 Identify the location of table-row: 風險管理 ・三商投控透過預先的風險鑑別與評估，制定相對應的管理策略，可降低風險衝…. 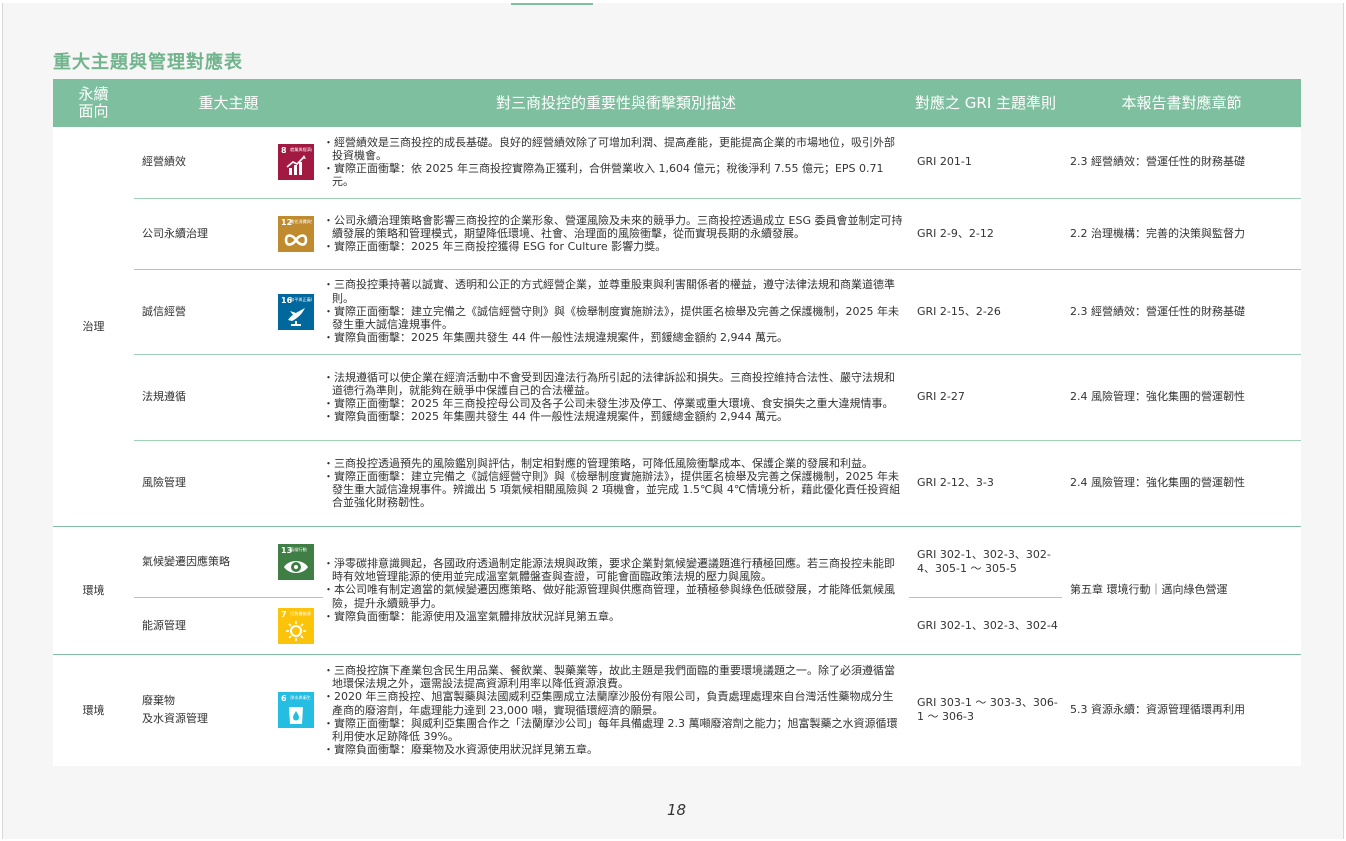
(677, 482).